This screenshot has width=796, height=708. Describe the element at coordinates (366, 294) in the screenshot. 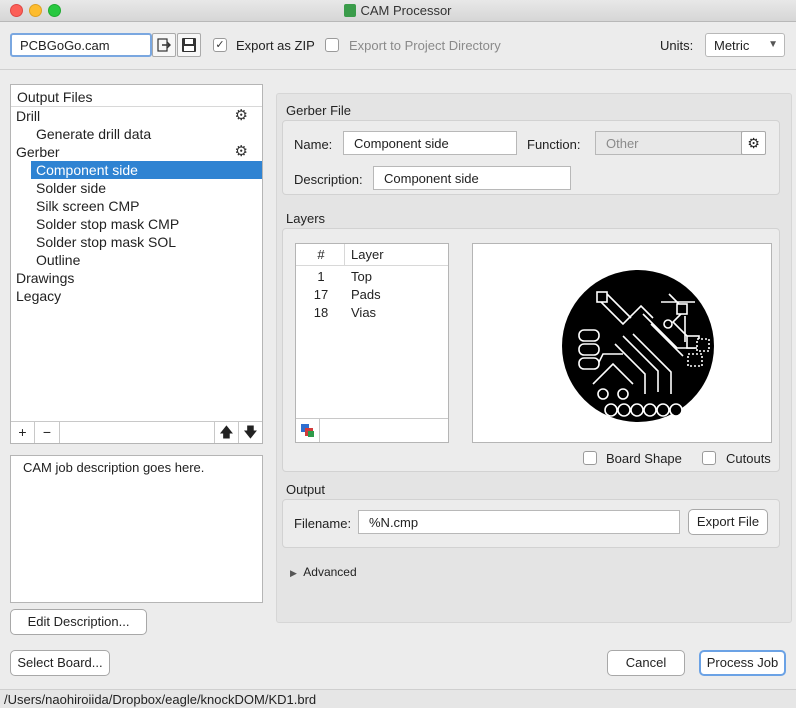

I see `layer-name: Pads` at that location.